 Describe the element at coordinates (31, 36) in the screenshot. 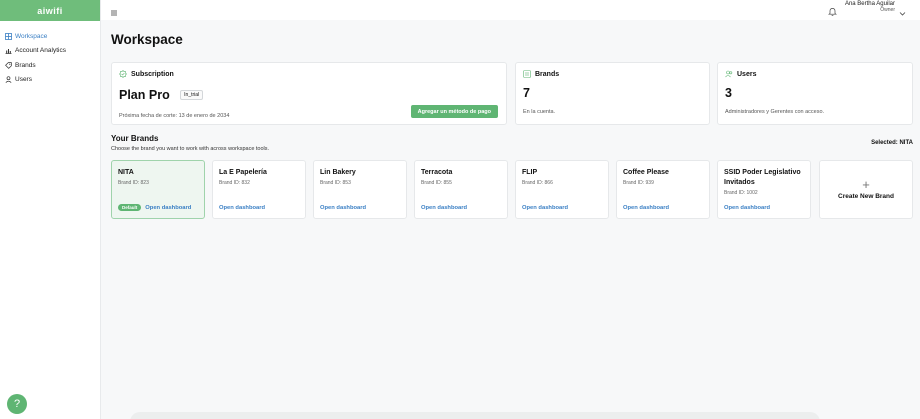

I see `sidebar-item-label: Workspace` at that location.